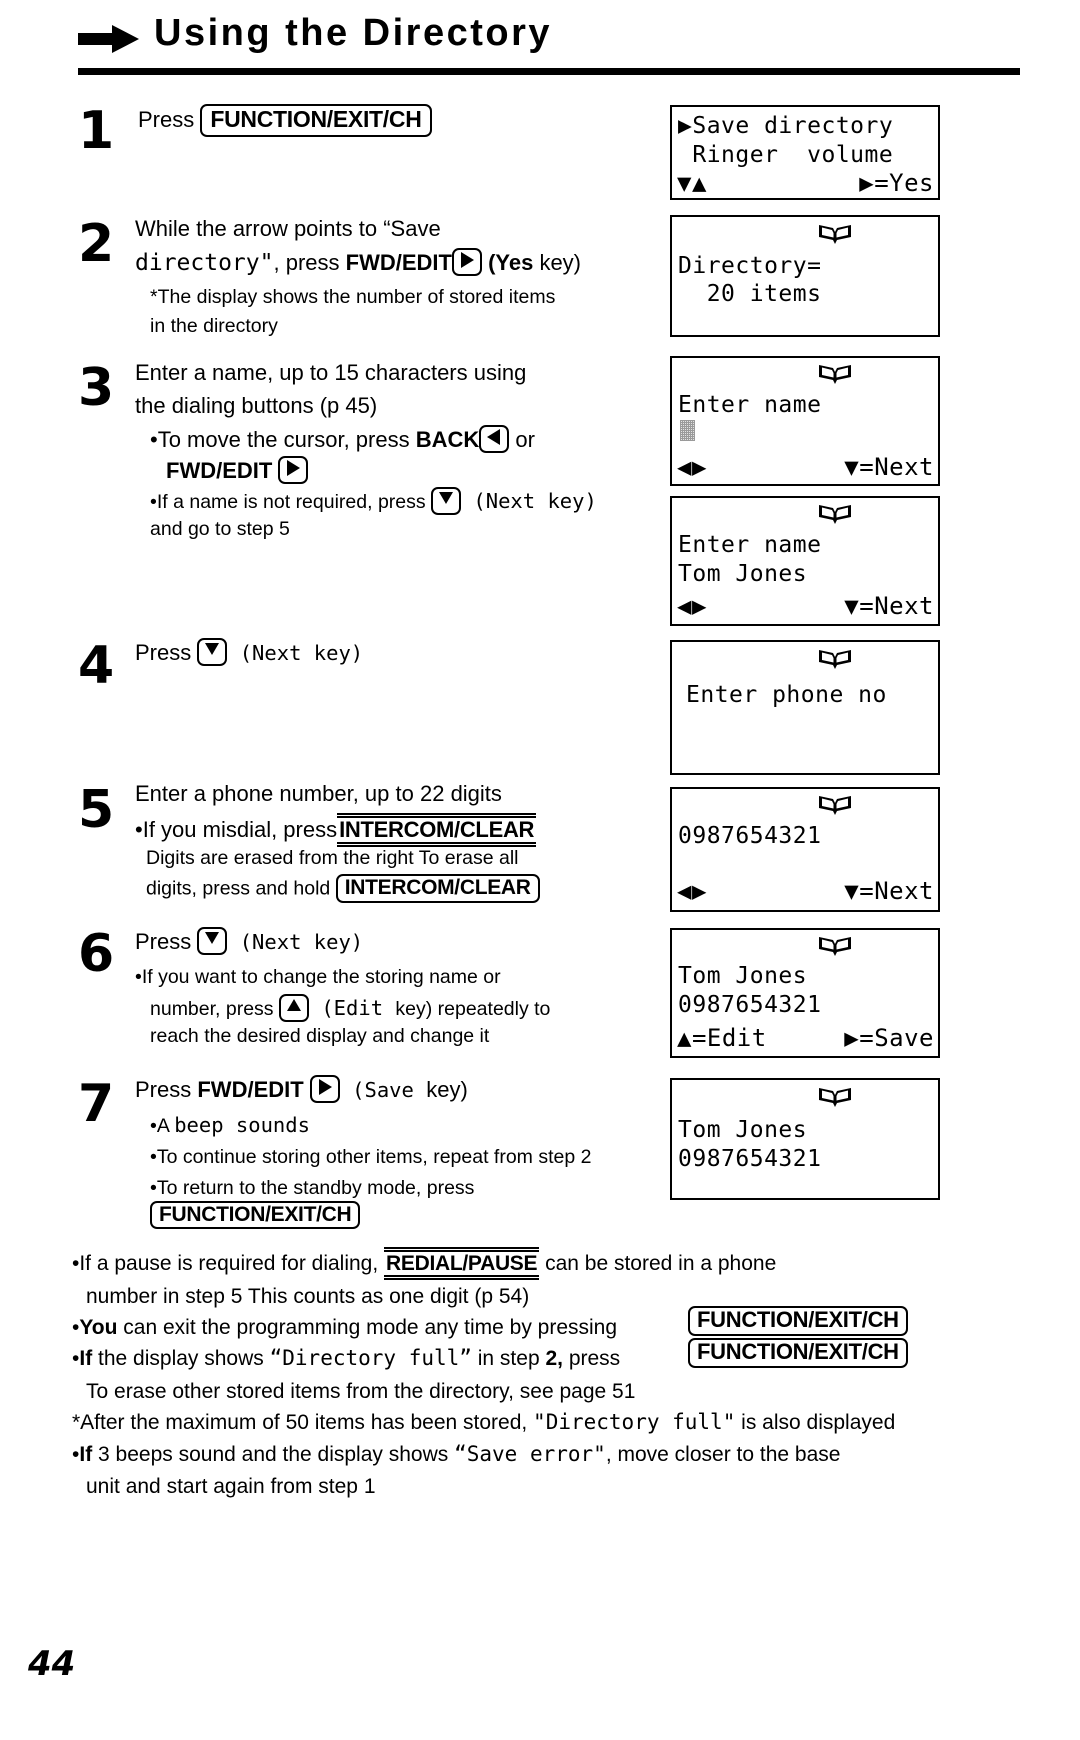 This screenshot has width=1080, height=1740. Describe the element at coordinates (242, 1125) in the screenshot. I see `step-7-bullet-1-mono: beep sounds` at that location.